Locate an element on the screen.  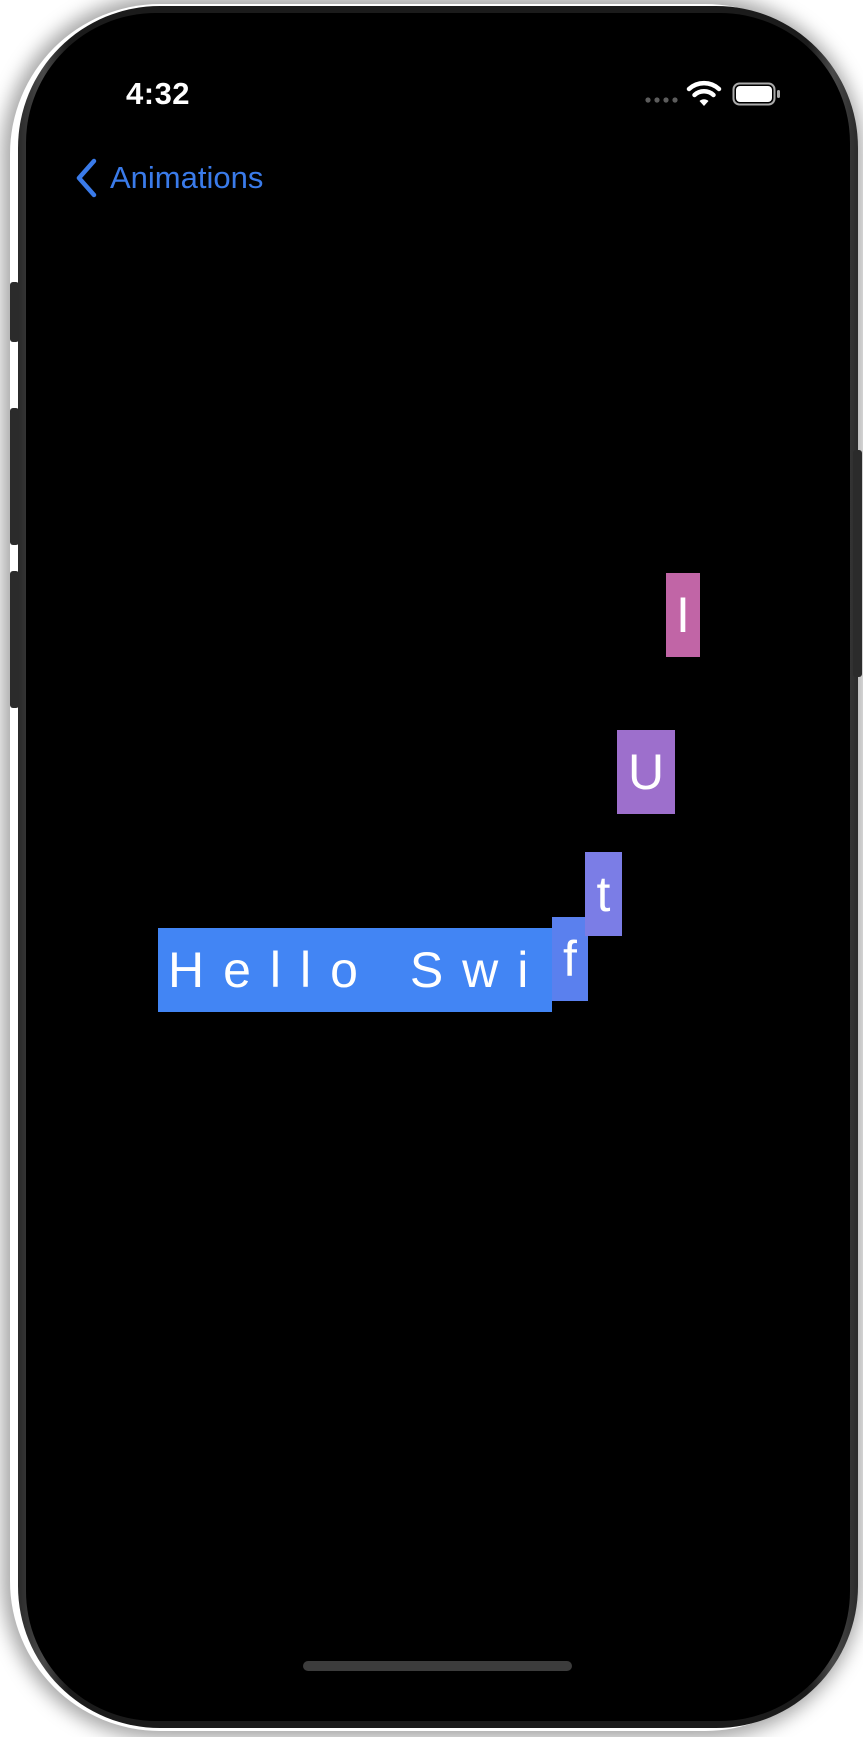
home-indicator is located at coordinates (437, 1666).